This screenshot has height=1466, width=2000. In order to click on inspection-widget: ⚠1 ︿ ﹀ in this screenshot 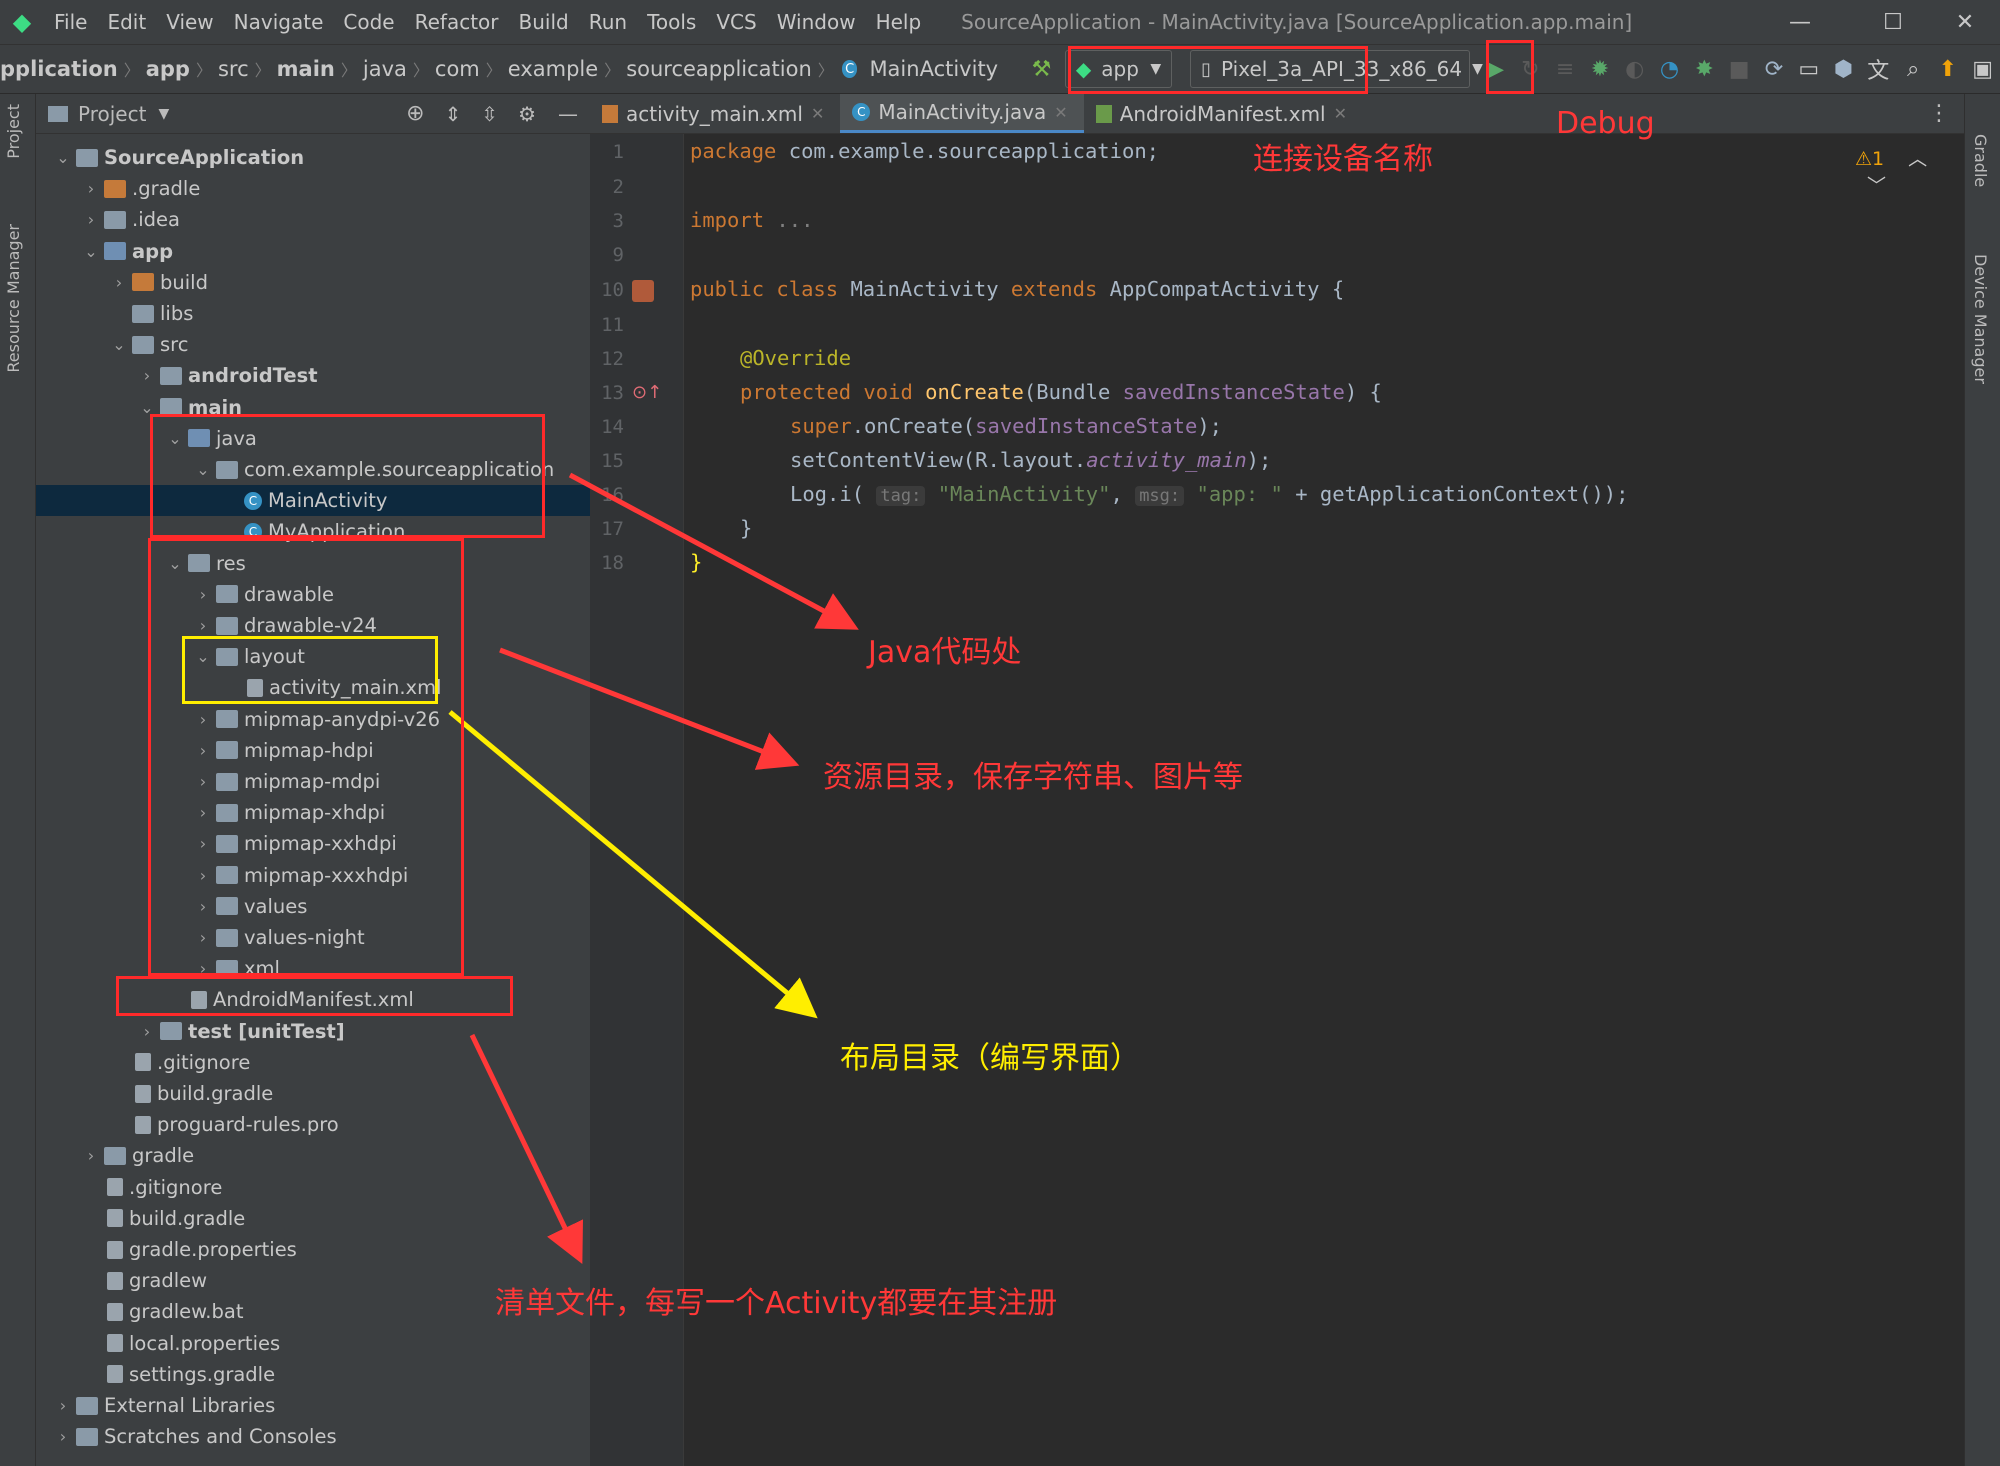, I will do `click(1909, 171)`.